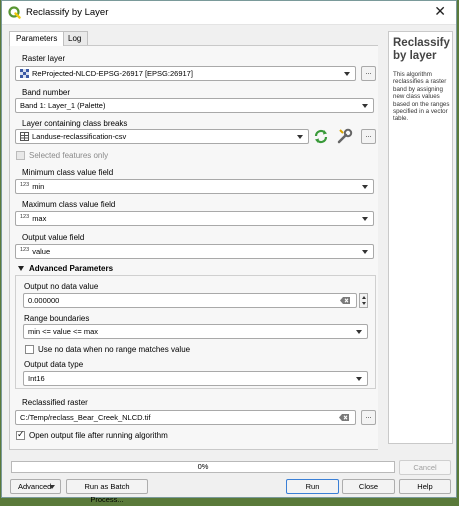  Describe the element at coordinates (20, 434) in the screenshot. I see `open-output-checkbox` at that location.